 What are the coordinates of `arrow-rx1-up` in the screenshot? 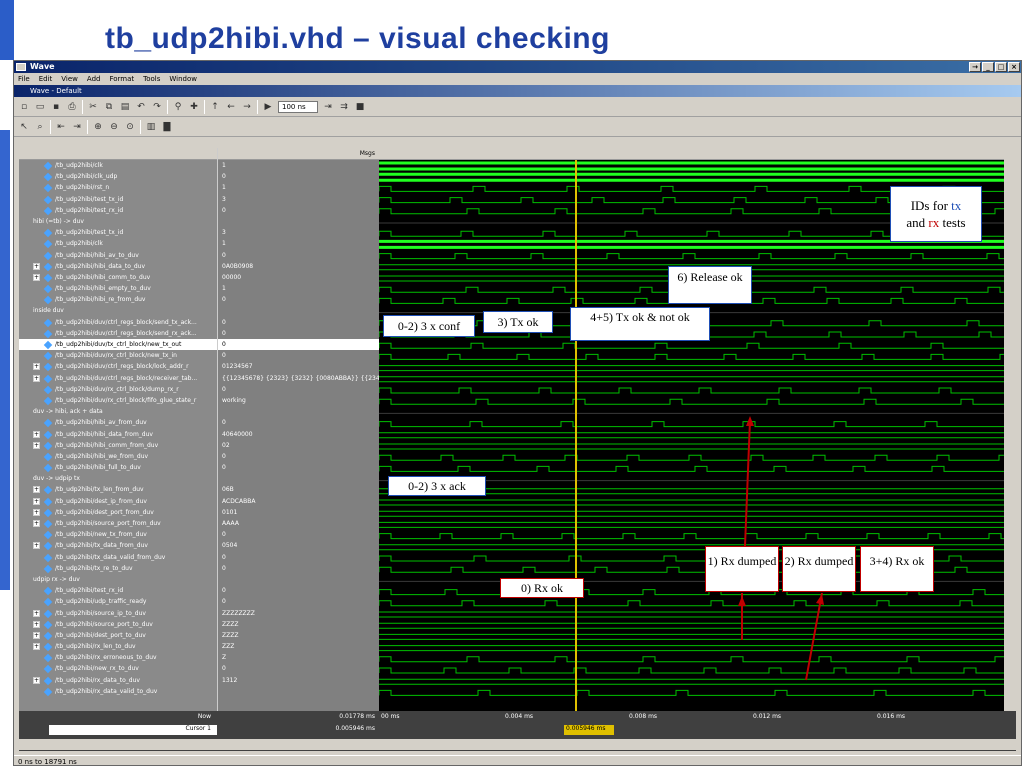 It's located at (747, 483).